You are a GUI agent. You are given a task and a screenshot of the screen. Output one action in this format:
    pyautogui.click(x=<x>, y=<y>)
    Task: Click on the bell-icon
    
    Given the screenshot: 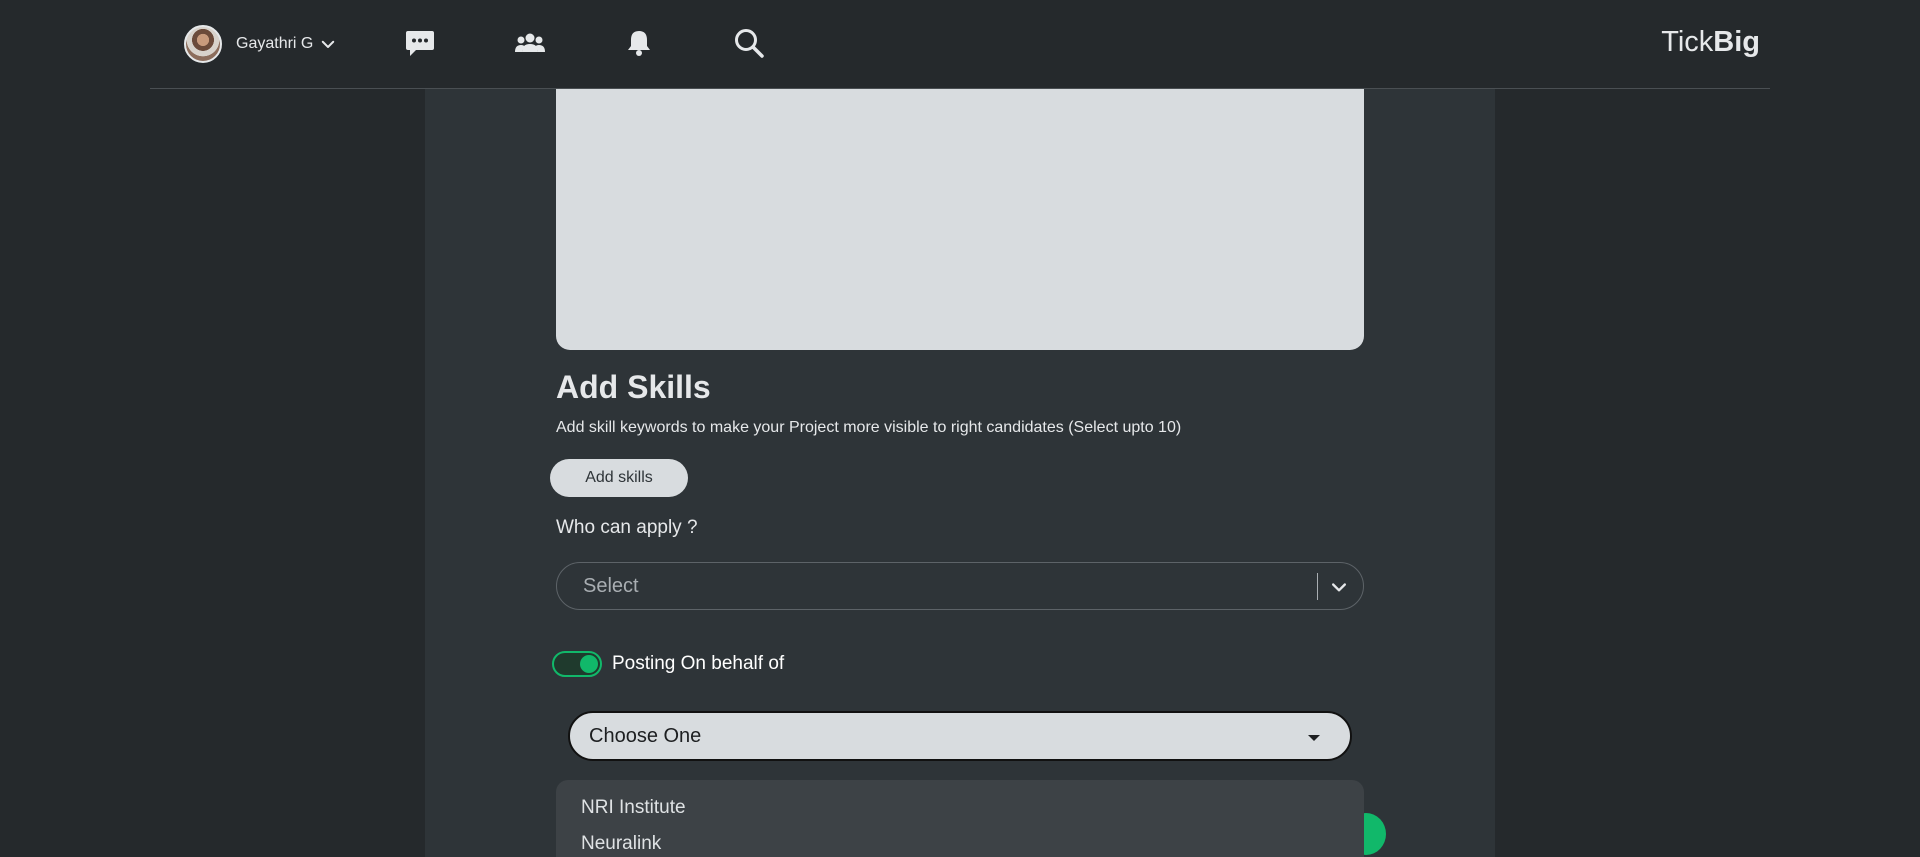 What is the action you would take?
    pyautogui.click(x=639, y=43)
    